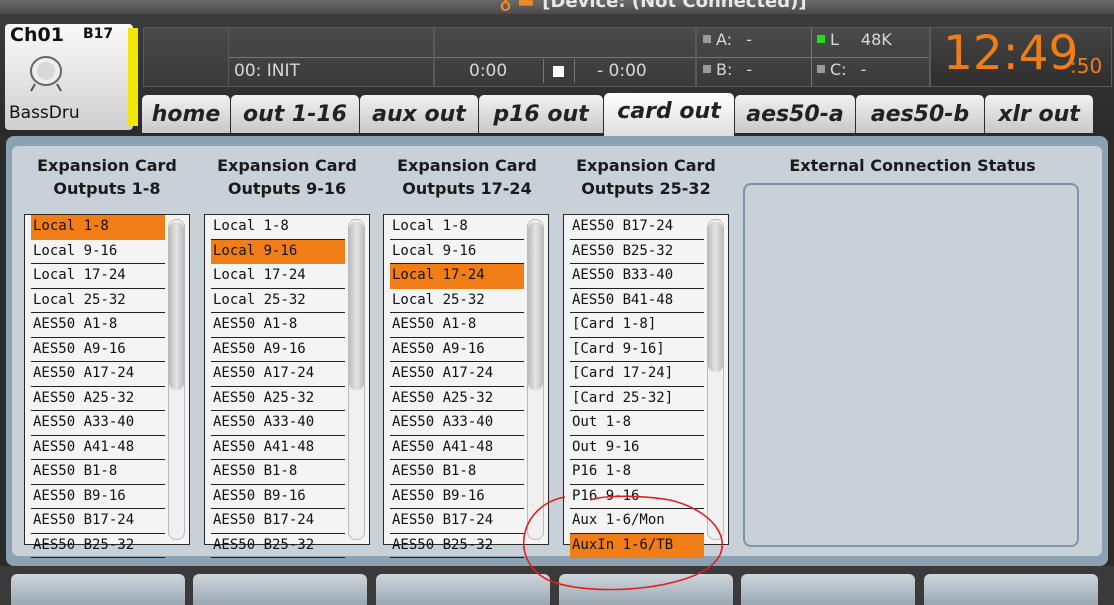 The image size is (1114, 605). Describe the element at coordinates (541, 114) in the screenshot. I see `tab-p16-out: p16 out` at that location.